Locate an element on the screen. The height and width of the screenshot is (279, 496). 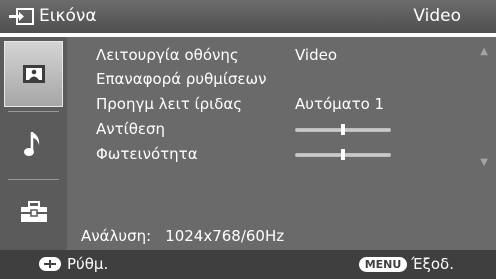
exit-hint: MENU Έξοδ. is located at coordinates (406, 264).